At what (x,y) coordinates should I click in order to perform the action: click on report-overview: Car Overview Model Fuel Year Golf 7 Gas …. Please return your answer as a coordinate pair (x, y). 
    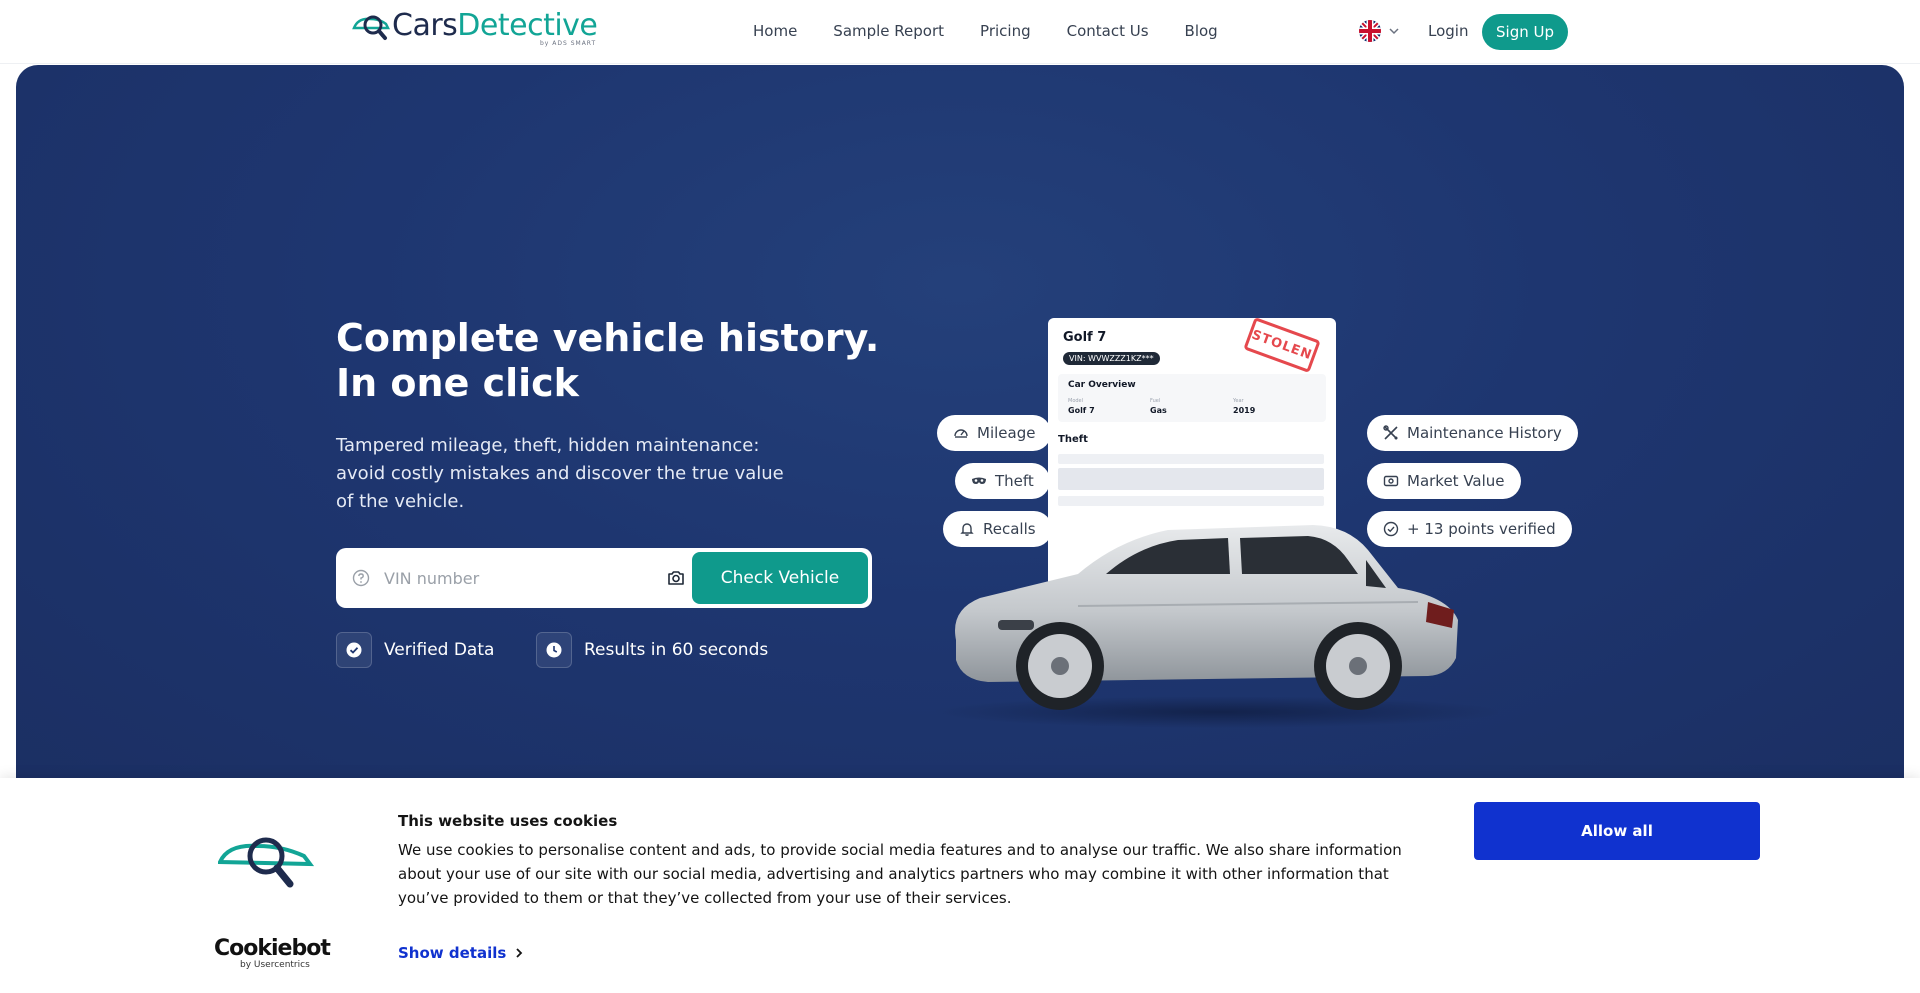
    Looking at the image, I should click on (1192, 398).